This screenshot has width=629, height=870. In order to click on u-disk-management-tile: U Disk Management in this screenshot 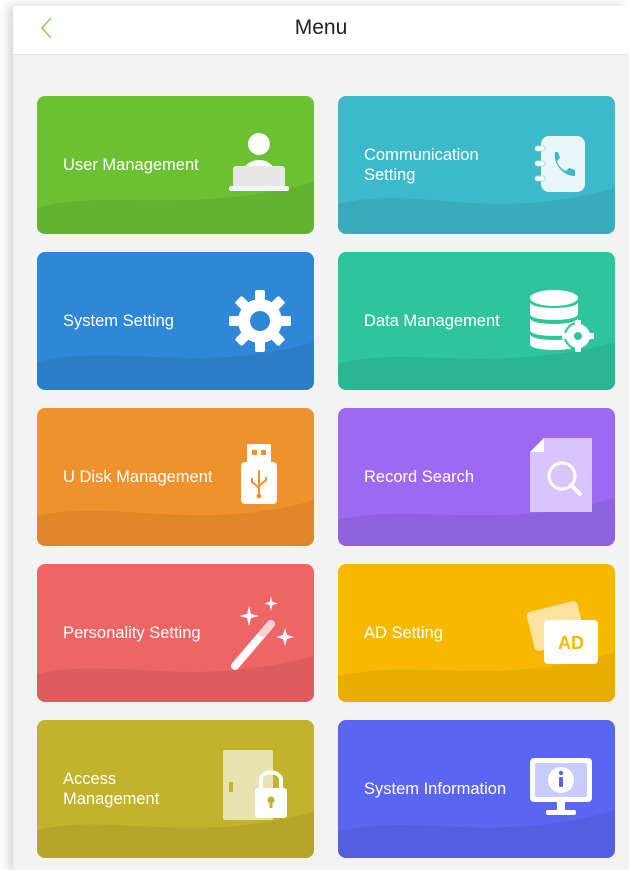, I will do `click(175, 477)`.